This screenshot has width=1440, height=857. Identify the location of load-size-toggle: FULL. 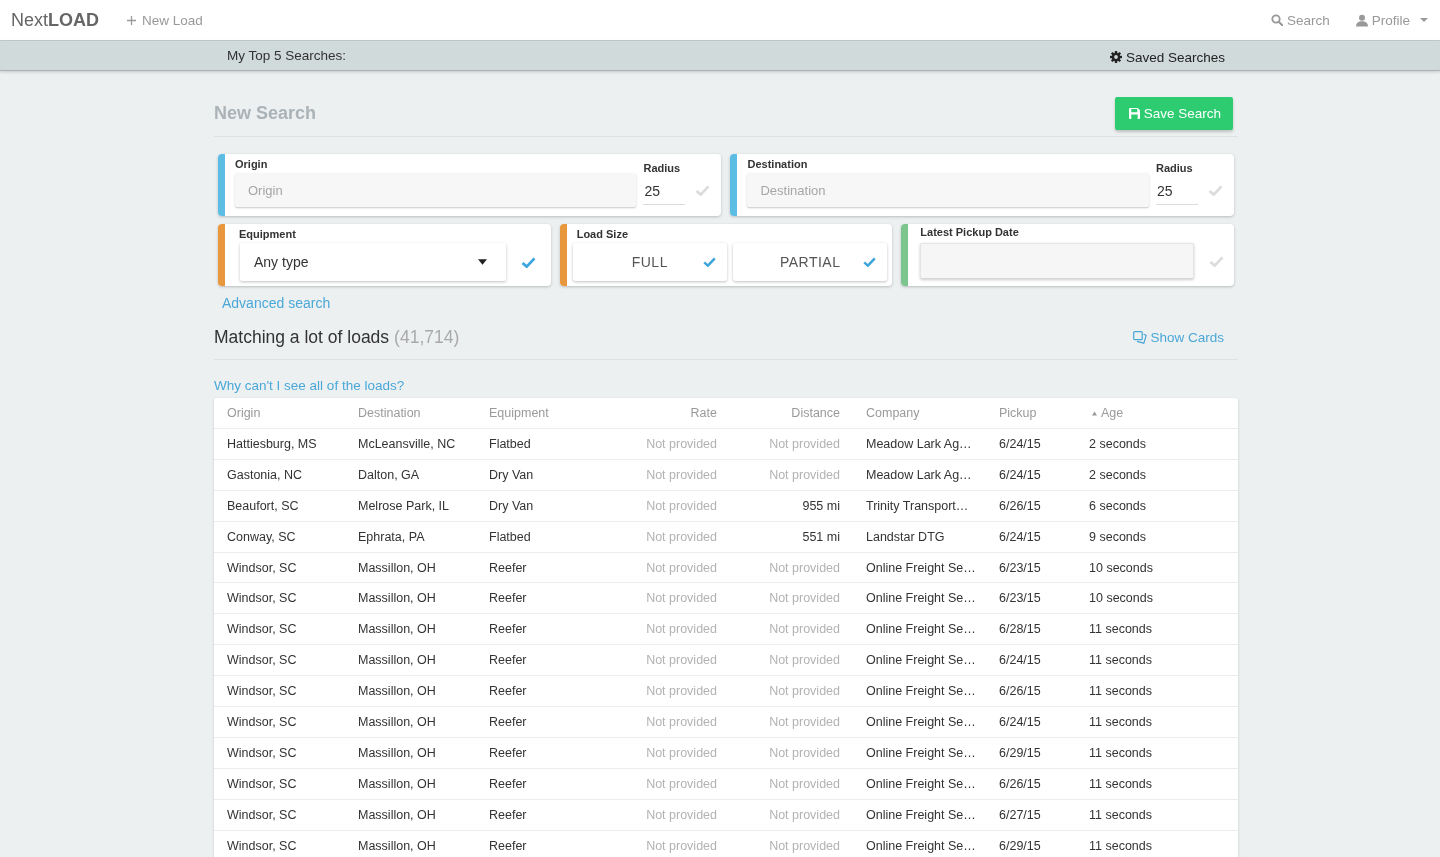
(649, 262).